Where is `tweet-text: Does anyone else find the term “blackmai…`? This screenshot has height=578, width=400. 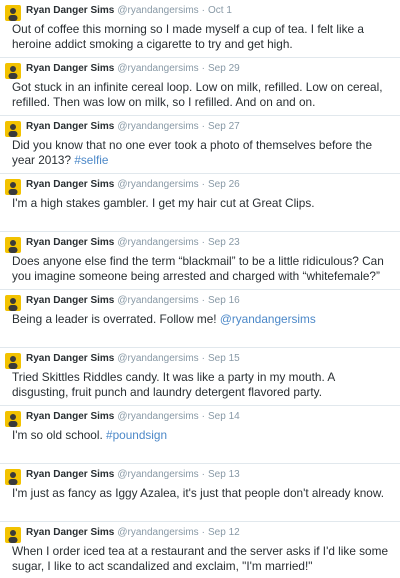
tweet-text: Does anyone else find the term “blackmai… is located at coordinates (202, 269).